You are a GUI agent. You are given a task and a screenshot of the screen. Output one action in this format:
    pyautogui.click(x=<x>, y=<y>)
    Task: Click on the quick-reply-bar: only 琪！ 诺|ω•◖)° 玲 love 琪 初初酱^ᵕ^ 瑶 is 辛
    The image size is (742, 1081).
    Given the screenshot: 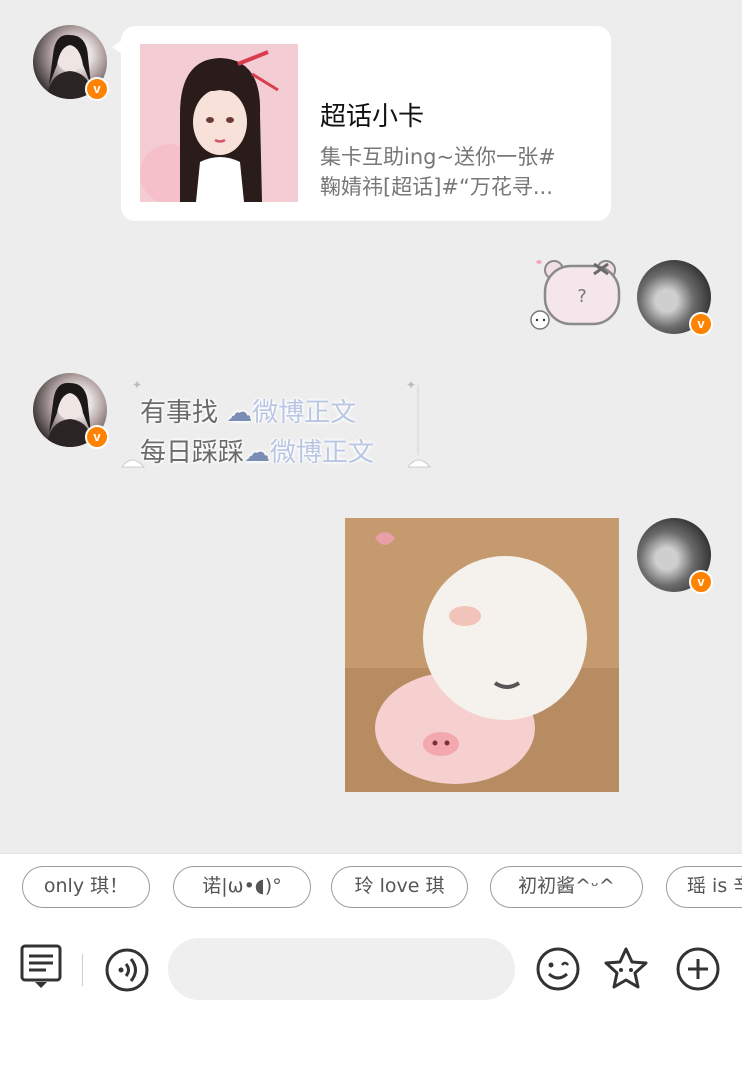 What is the action you would take?
    pyautogui.click(x=371, y=889)
    